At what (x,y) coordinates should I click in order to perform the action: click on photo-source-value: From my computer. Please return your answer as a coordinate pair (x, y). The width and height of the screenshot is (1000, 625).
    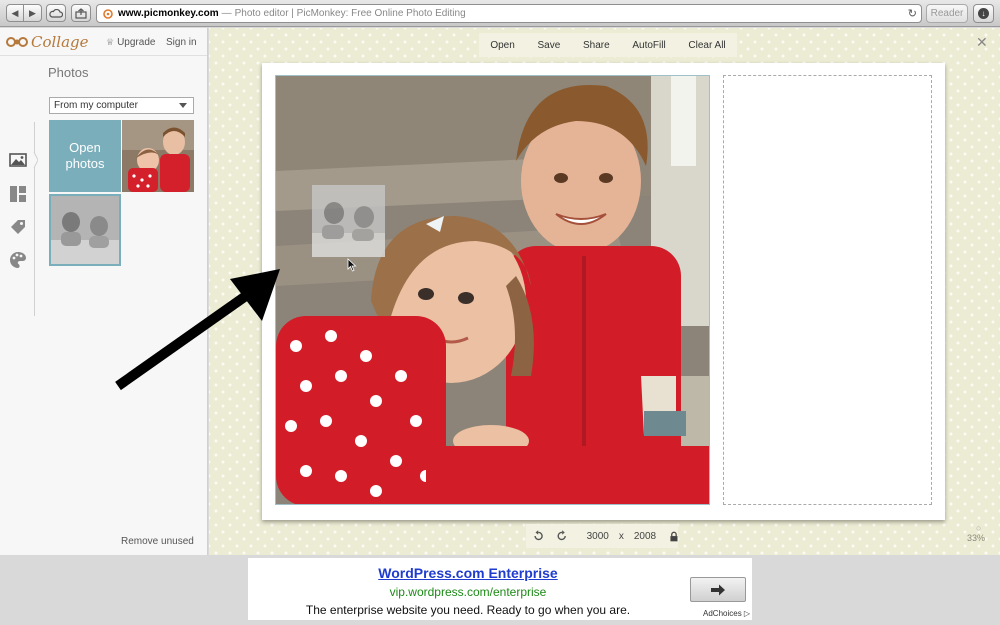
    Looking at the image, I should click on (96, 105).